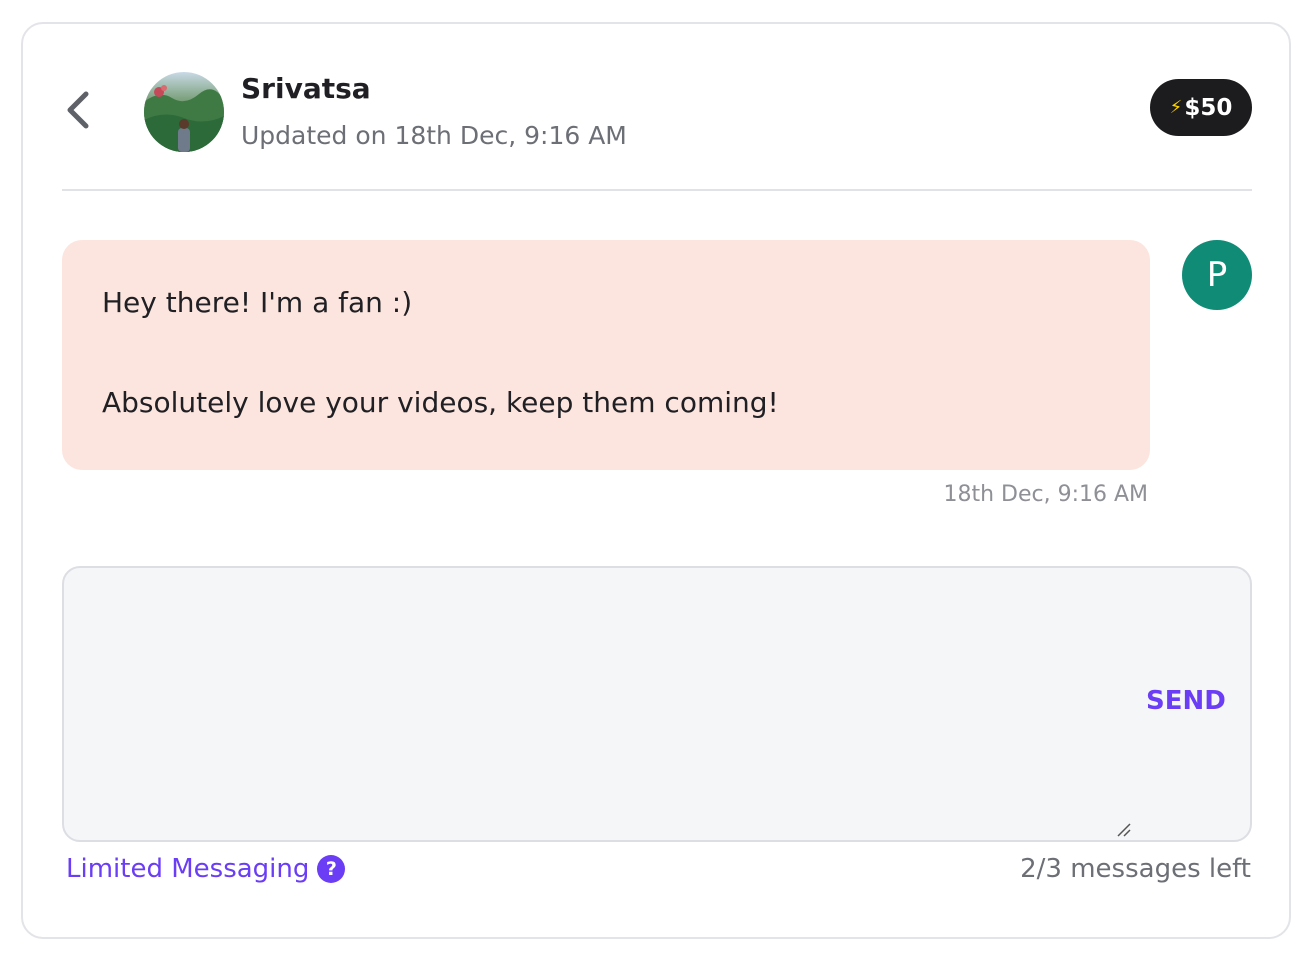 The image size is (1316, 968). Describe the element at coordinates (434, 135) in the screenshot. I see `updated-text: Updated on 18th Dec, 9:16 AM` at that location.